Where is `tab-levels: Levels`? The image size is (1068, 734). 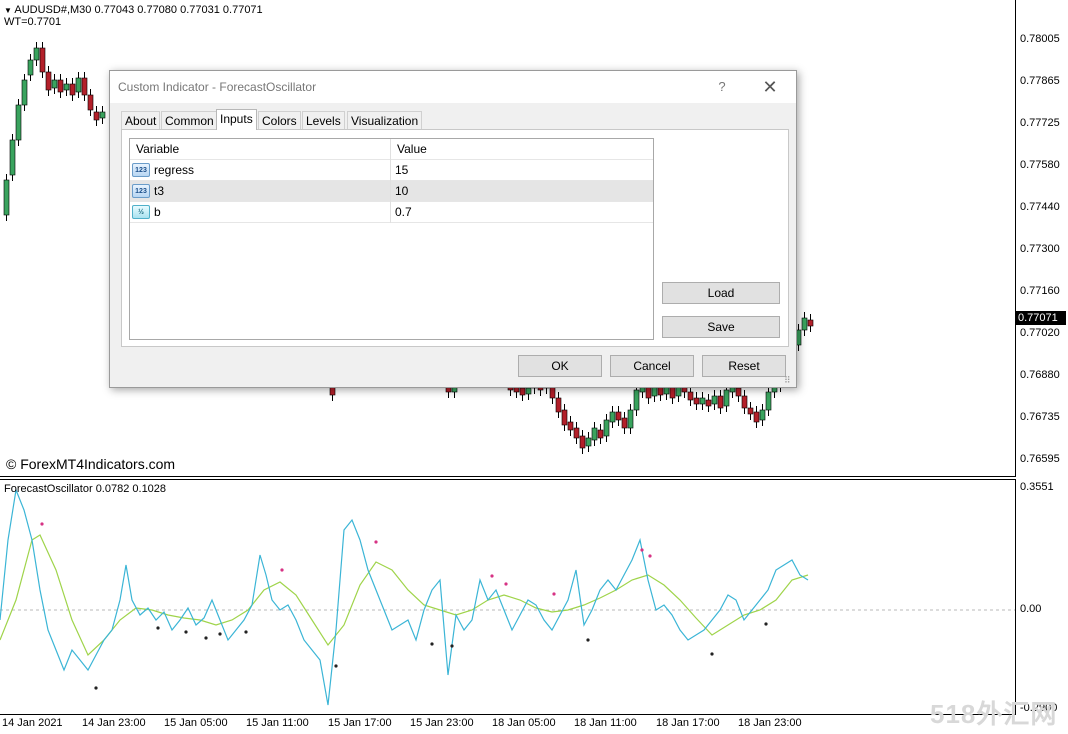 tab-levels: Levels is located at coordinates (323, 120).